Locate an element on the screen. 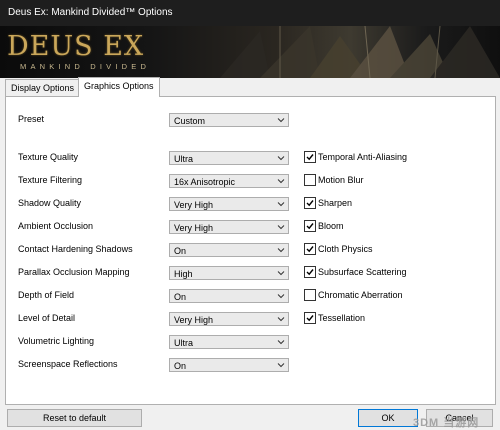  temporal-anti-aliasing-label: Temporal Anti-Aliasing is located at coordinates (363, 157).